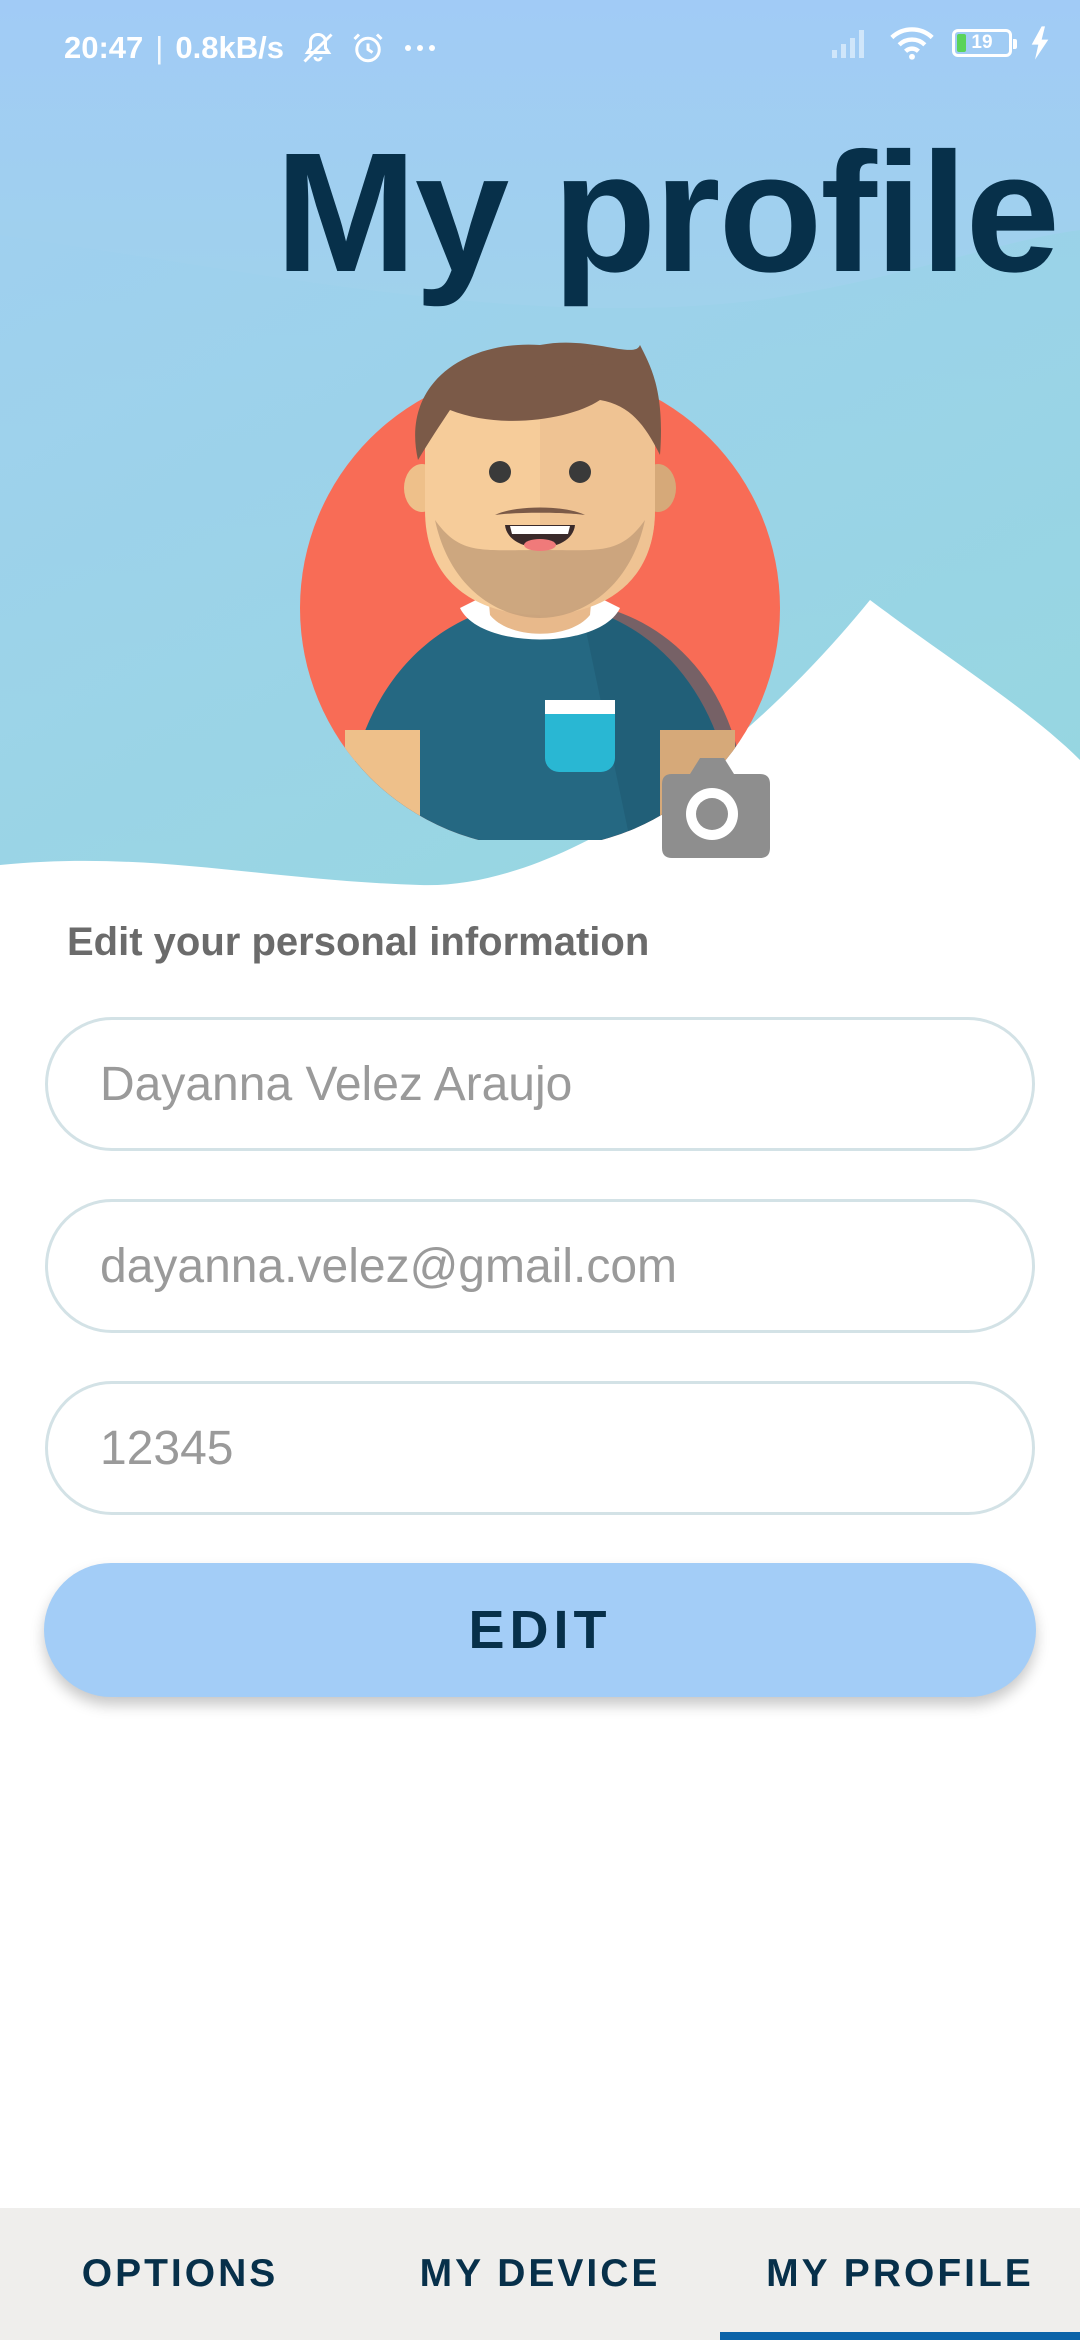 This screenshot has height=2340, width=1080. I want to click on name-field, so click(540, 1084).